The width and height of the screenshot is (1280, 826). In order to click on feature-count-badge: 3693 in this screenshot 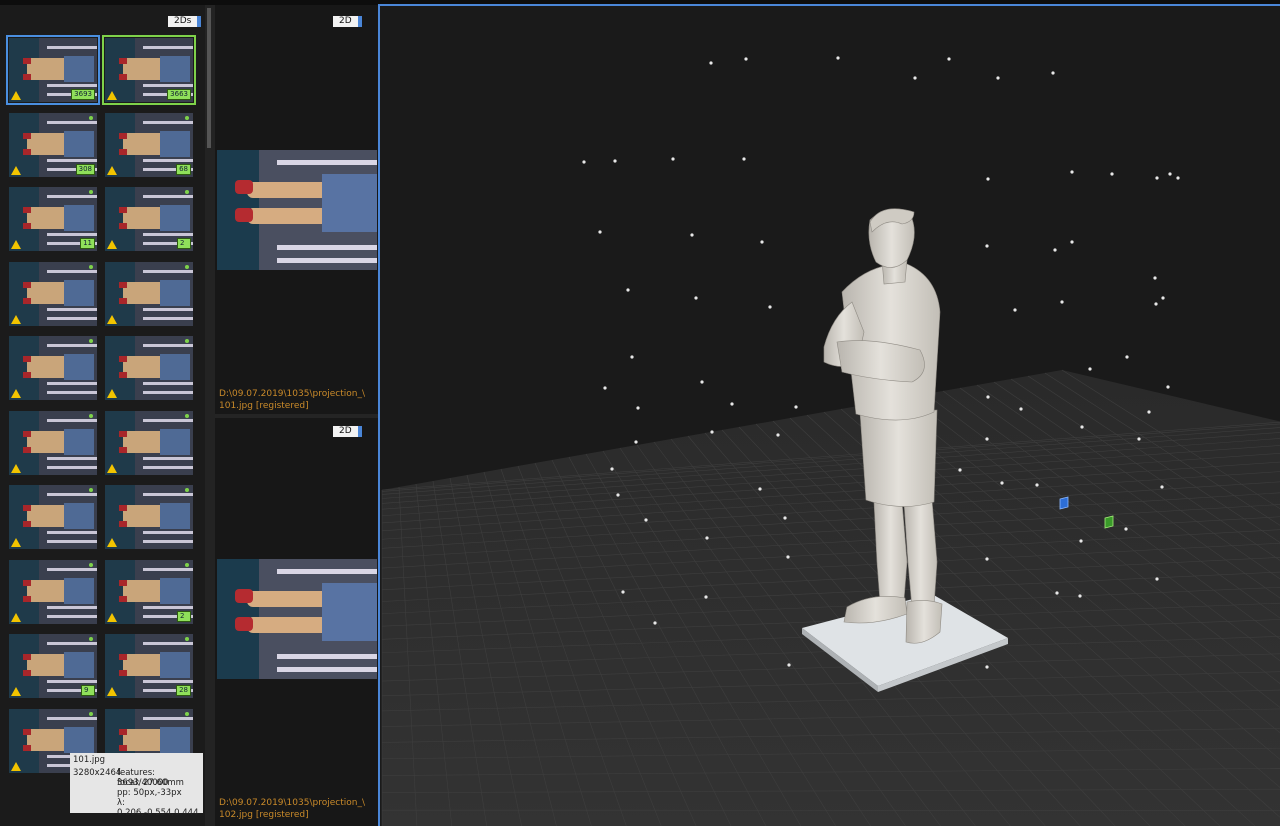, I will do `click(83, 94)`.